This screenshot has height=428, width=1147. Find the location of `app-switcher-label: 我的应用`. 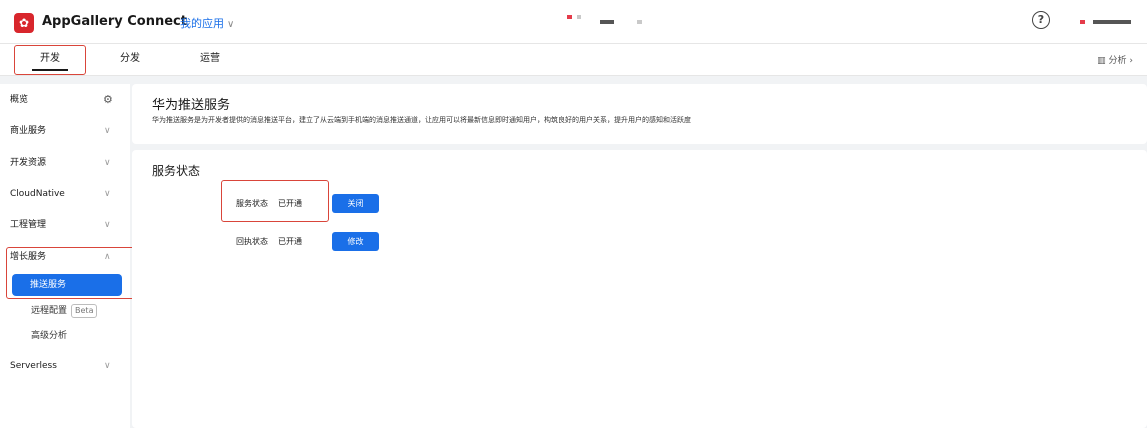

app-switcher-label: 我的应用 is located at coordinates (202, 23).